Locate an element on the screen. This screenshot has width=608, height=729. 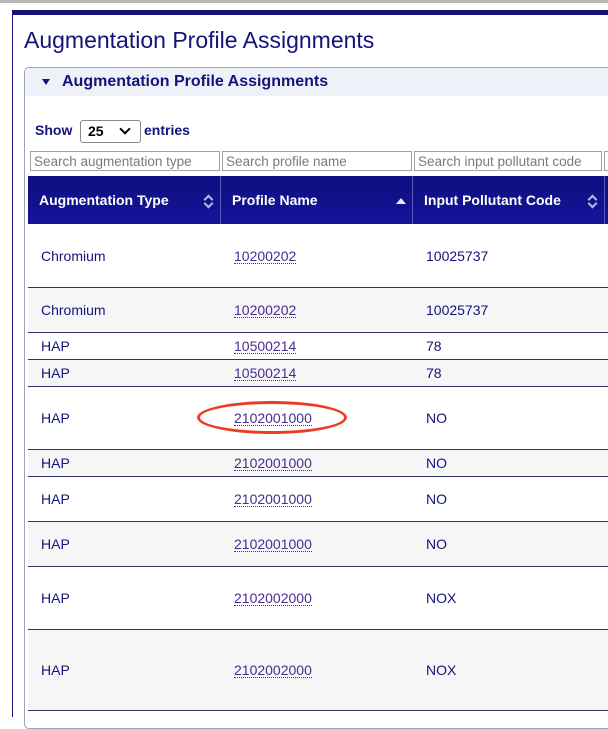
window-top-edge is located at coordinates (304, 1).